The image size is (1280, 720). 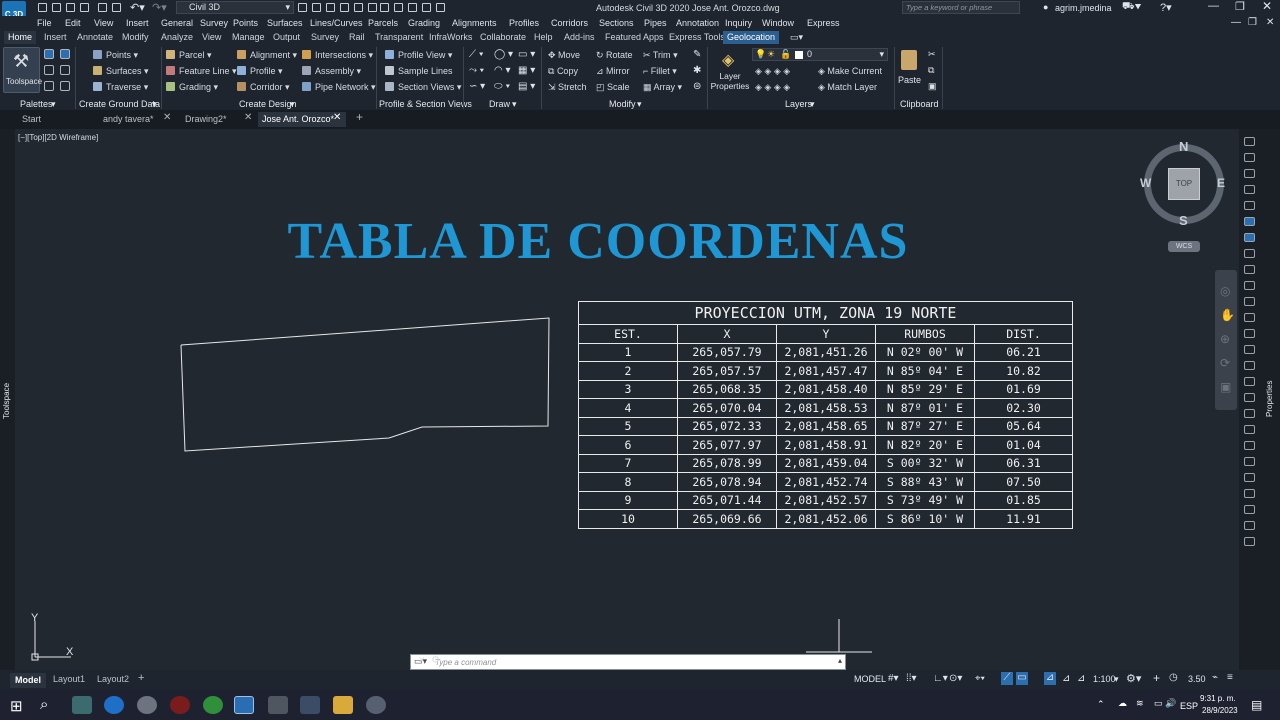 I want to click on make-current-button: ◈ Make Current, so click(x=850, y=71).